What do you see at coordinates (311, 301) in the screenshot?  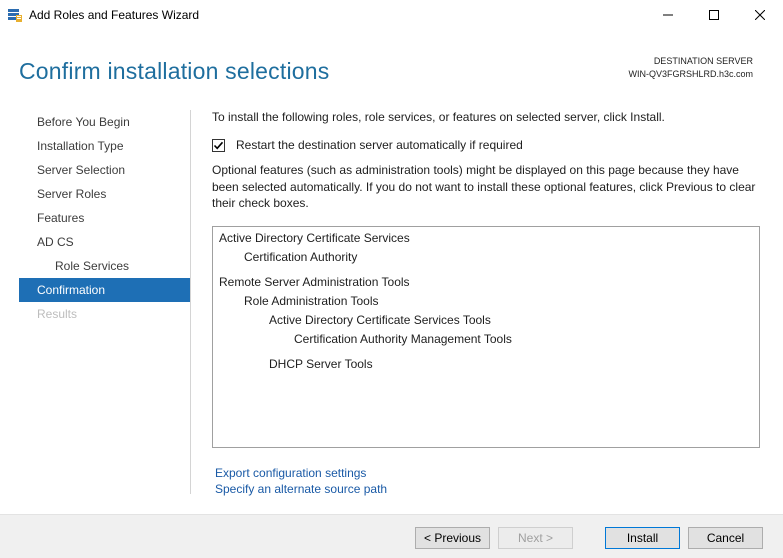 I see `selection-item: Role Administration Tools` at bounding box center [311, 301].